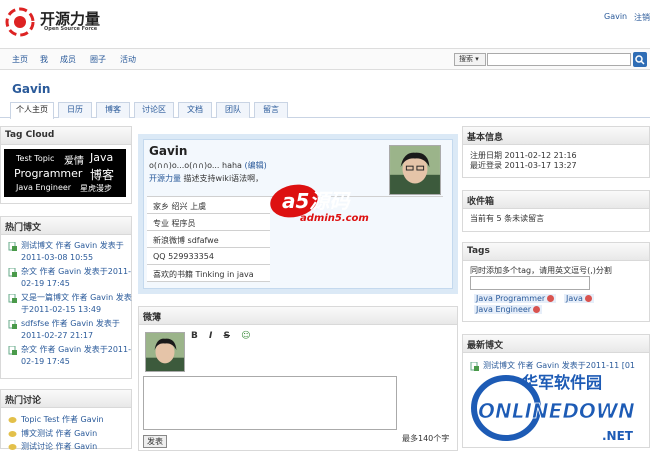  What do you see at coordinates (154, 110) in the screenshot?
I see `tab-forum: 讨论区` at bounding box center [154, 110].